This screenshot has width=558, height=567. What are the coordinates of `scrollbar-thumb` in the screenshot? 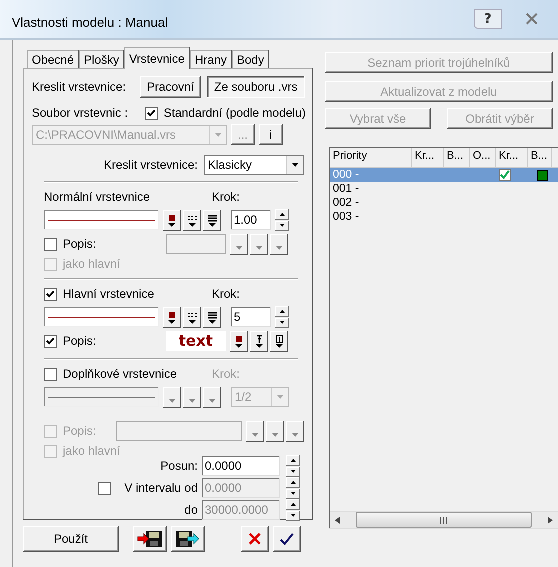 It's located at (444, 520).